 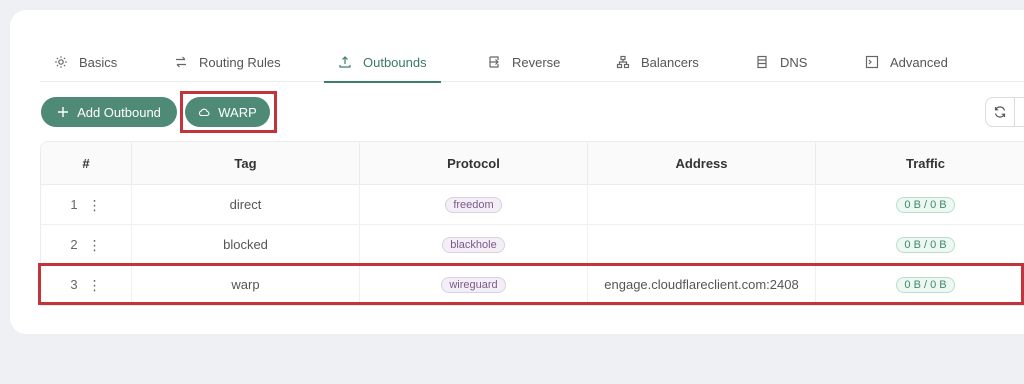 I want to click on tab-advanced: Advanced, so click(x=906, y=62).